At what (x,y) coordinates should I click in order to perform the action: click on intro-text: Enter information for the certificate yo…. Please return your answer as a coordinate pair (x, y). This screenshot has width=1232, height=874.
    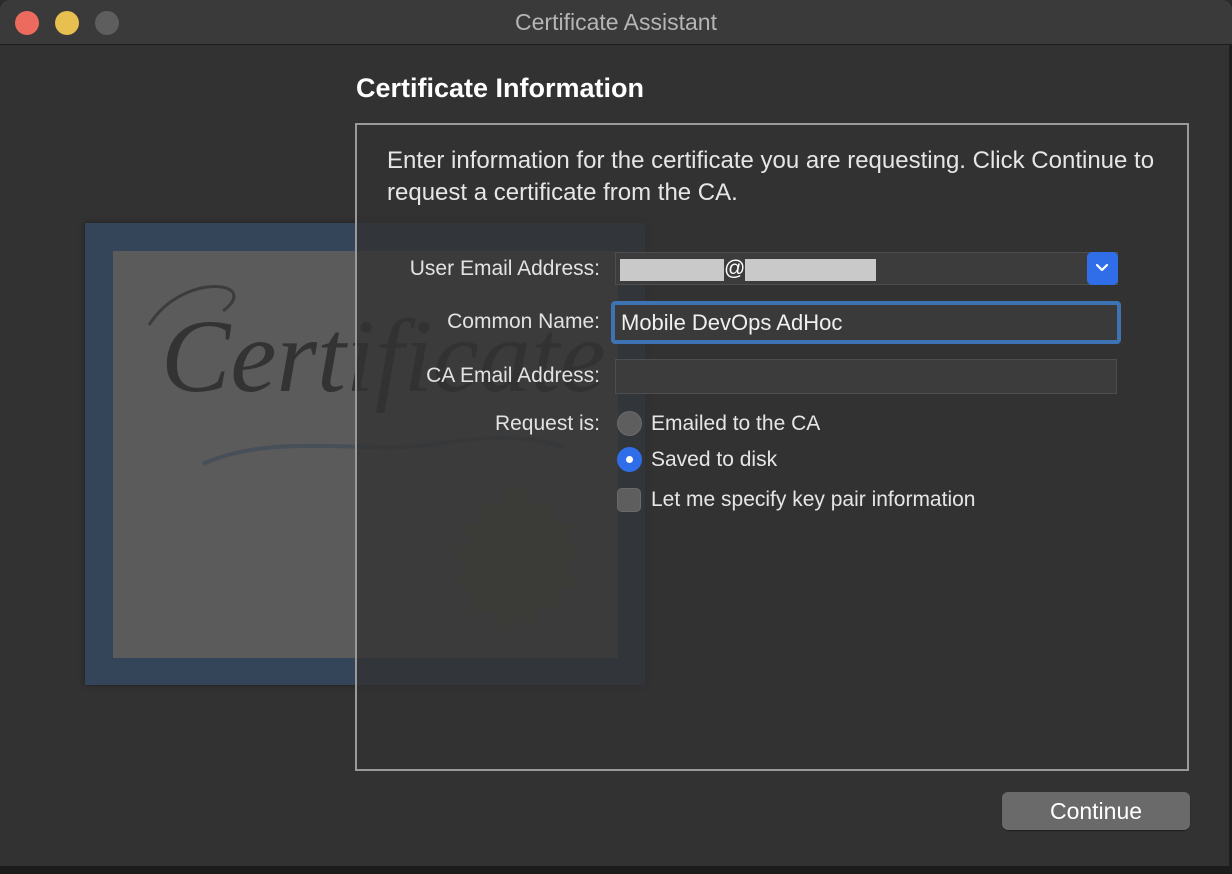
    Looking at the image, I should click on (771, 176).